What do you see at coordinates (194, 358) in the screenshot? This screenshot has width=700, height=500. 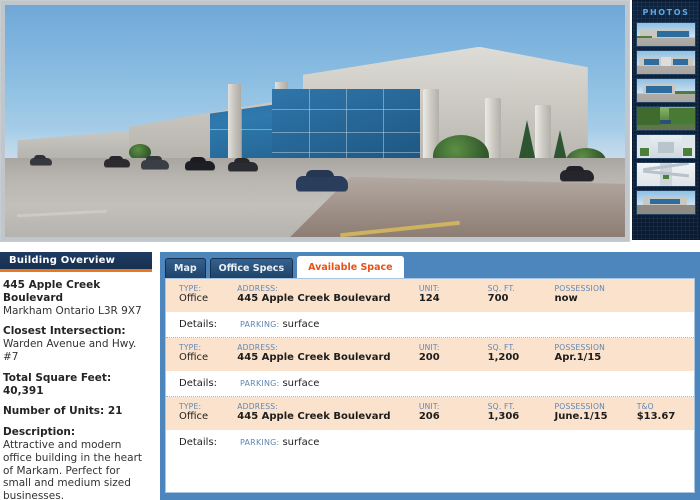 I see `value-type: Office` at bounding box center [194, 358].